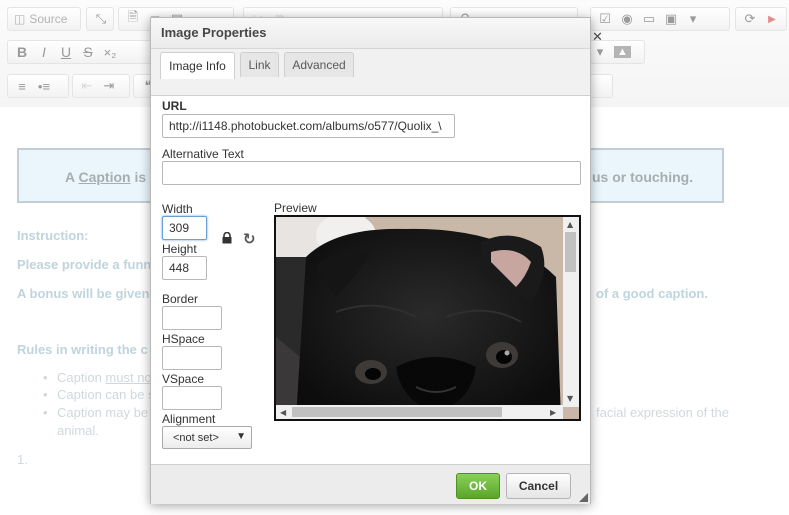  What do you see at coordinates (370, 484) in the screenshot?
I see `dialog-footer: OK Cancel` at bounding box center [370, 484].